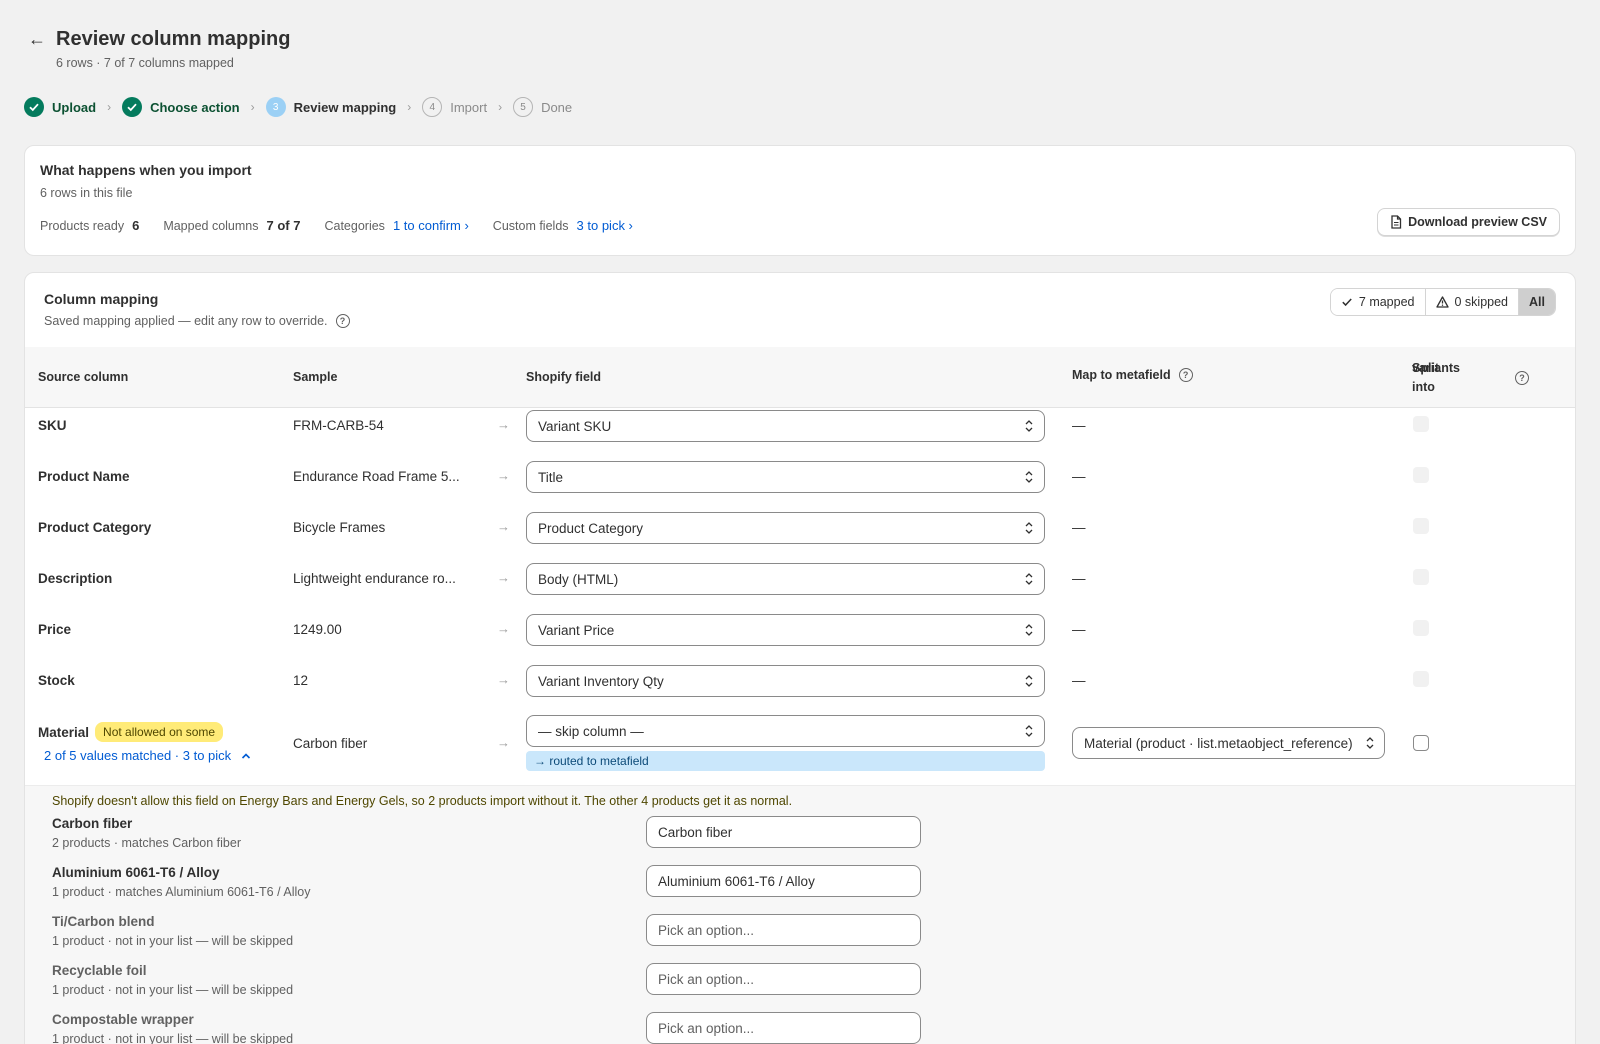 Image resolution: width=1600 pixels, height=1044 pixels. I want to click on download-preview-csv-button: Download preview CSV, so click(1468, 222).